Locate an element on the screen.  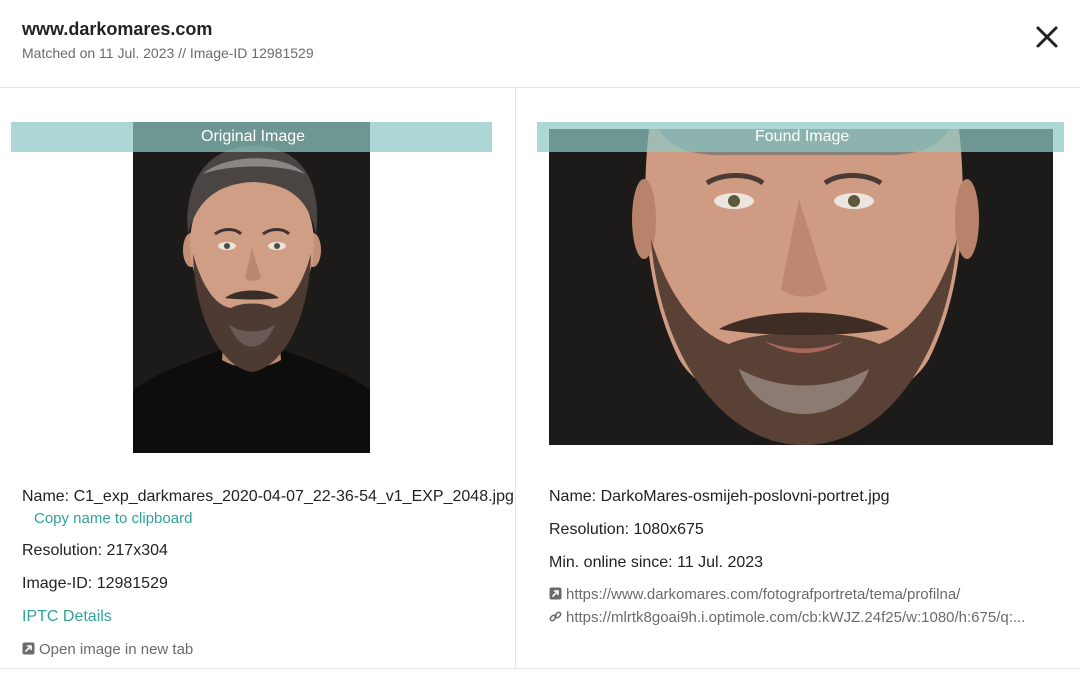
copy-name-link: Copy name to clipboard is located at coordinates (113, 518).